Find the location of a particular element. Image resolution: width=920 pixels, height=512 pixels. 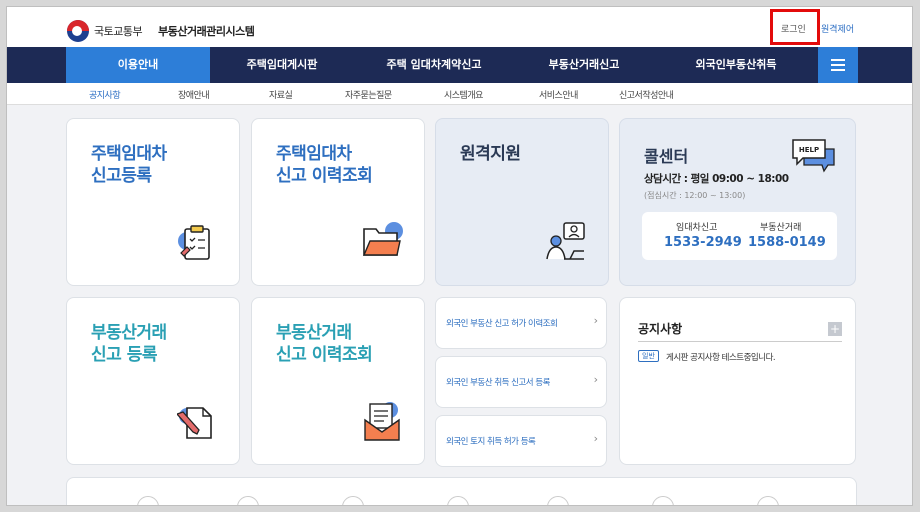

folder-icon is located at coordinates (382, 239).